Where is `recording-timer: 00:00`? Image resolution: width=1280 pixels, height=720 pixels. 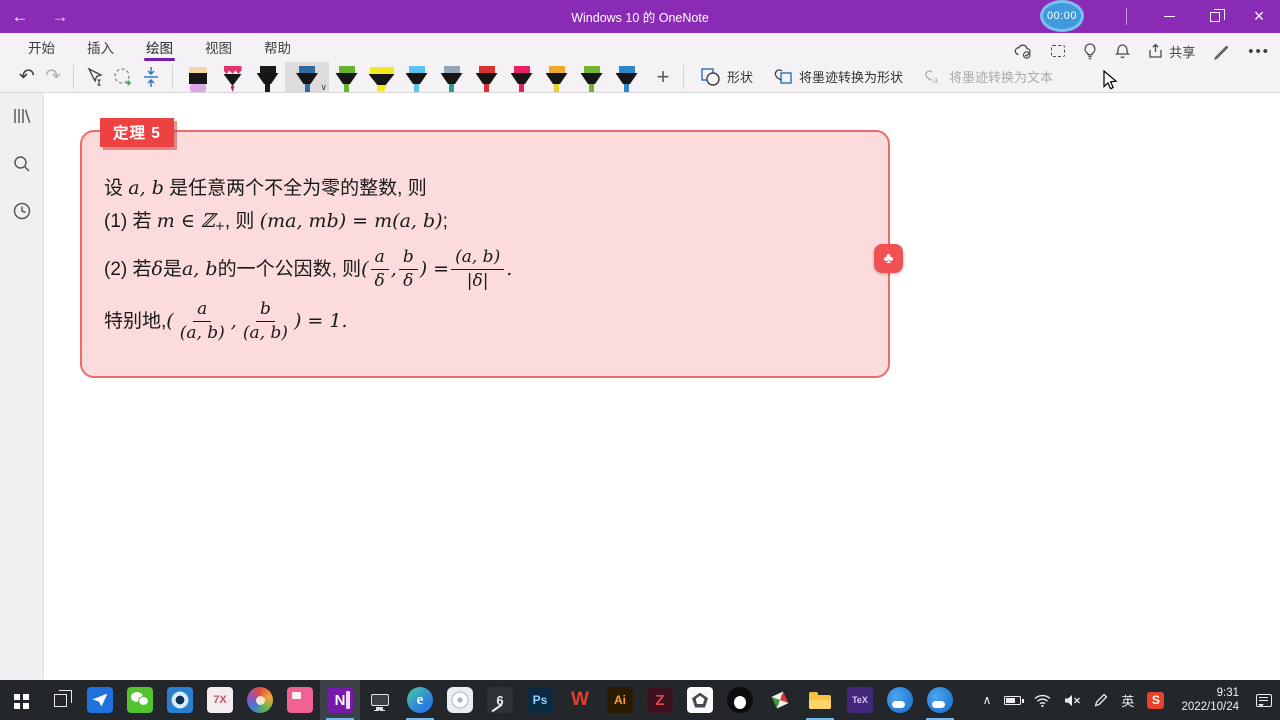 recording-timer: 00:00 is located at coordinates (1062, 16).